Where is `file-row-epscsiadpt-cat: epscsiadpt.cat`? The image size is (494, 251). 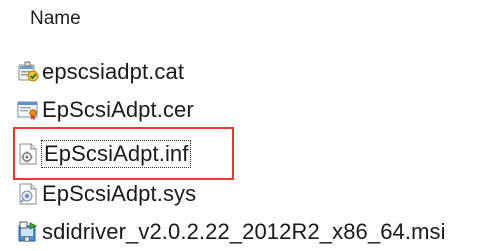
file-row-epscsiadpt-cat: epscsiadpt.cat is located at coordinates (100, 72).